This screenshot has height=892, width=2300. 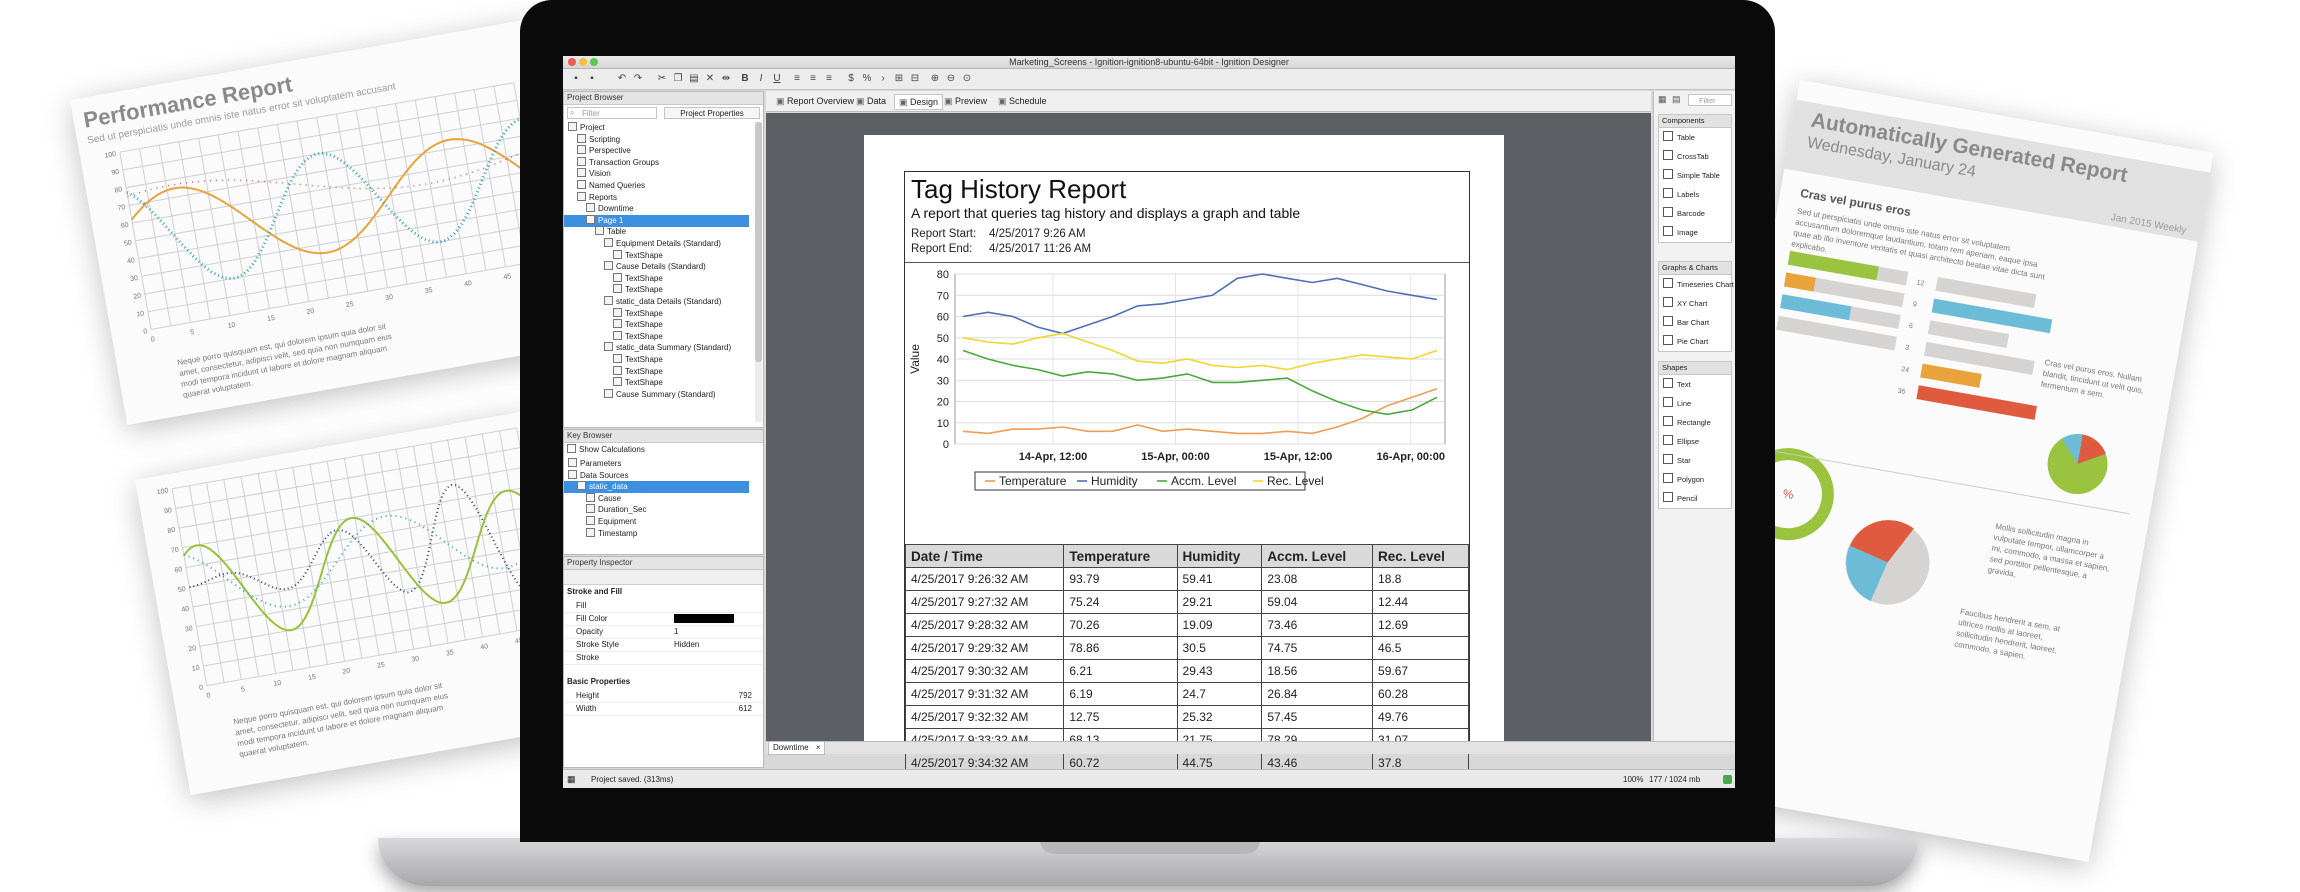 What do you see at coordinates (1695, 213) in the screenshot?
I see `palette-item-barcode: Barcode` at bounding box center [1695, 213].